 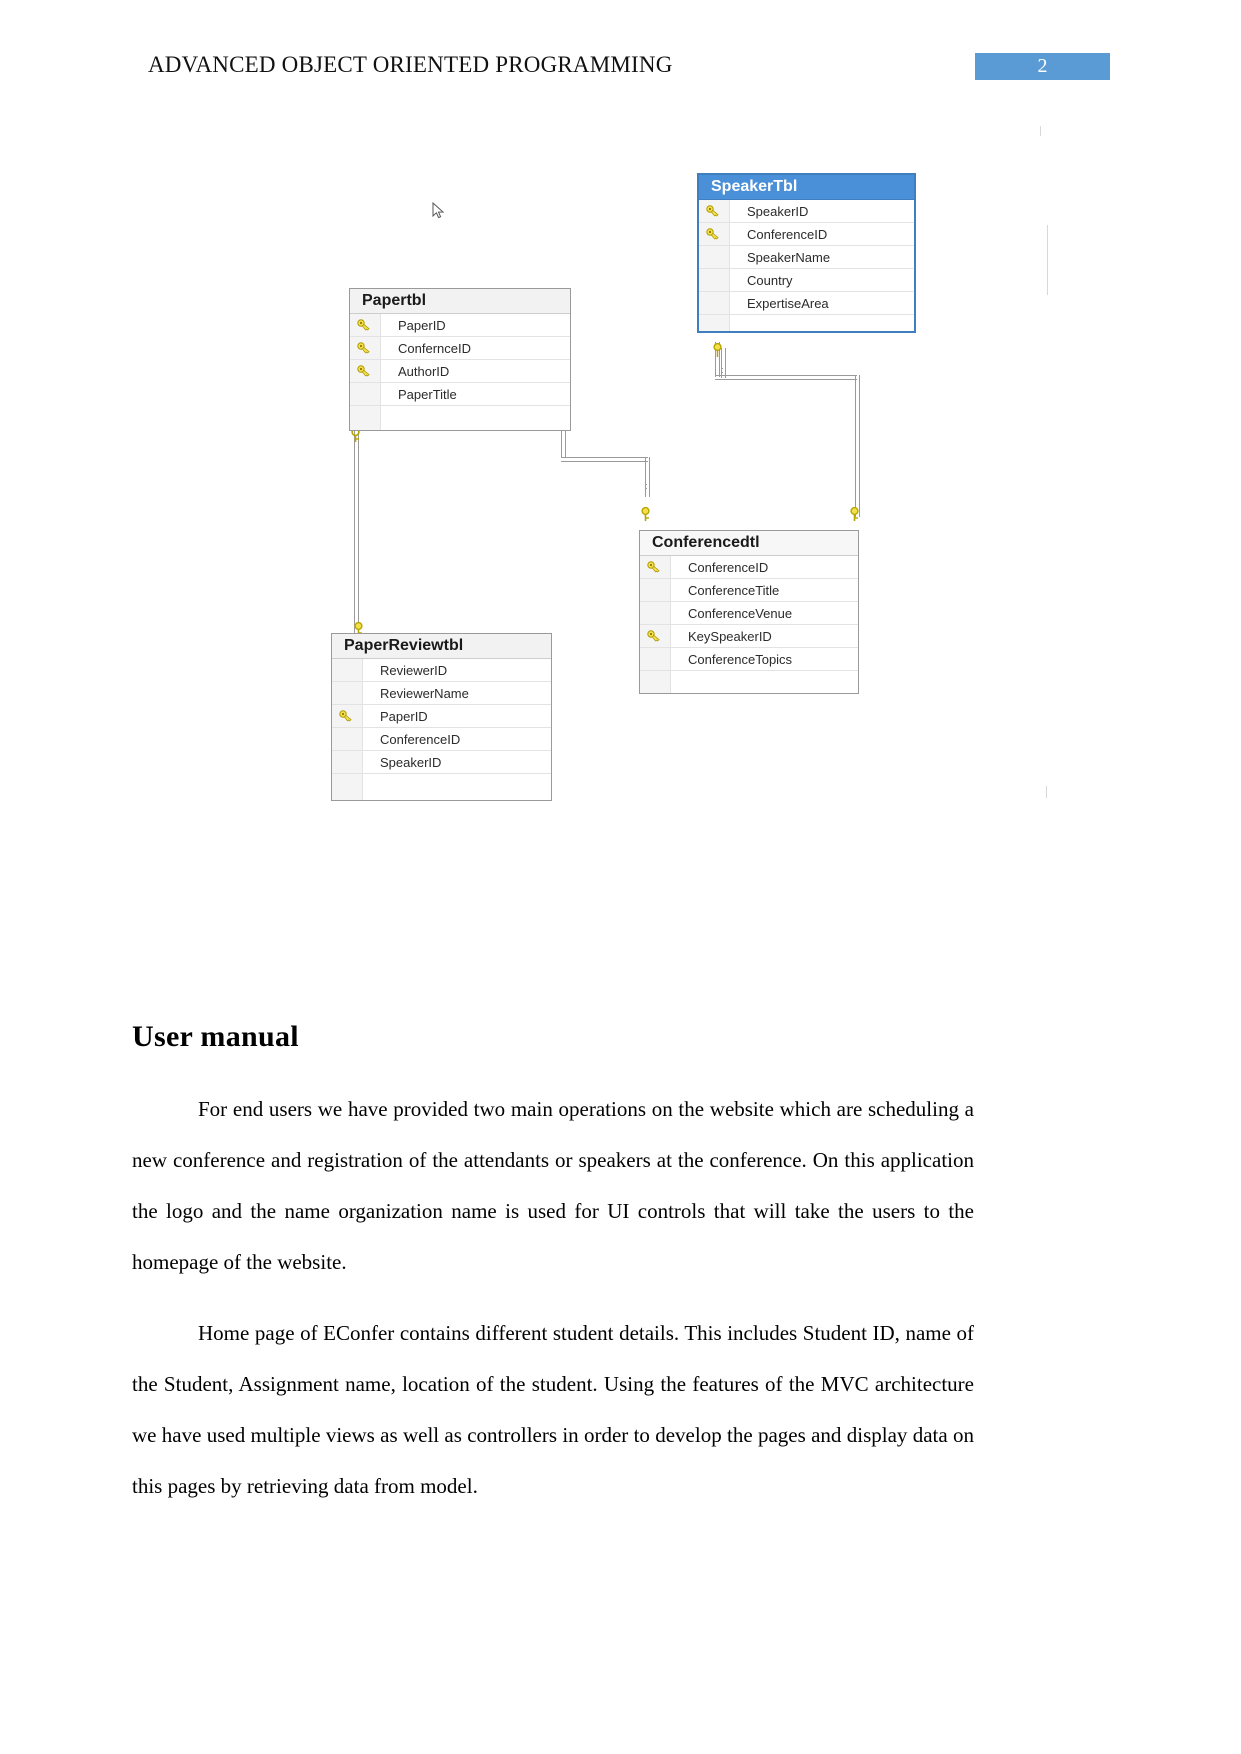 What do you see at coordinates (438, 210) in the screenshot?
I see `mouse-pointer-icon` at bounding box center [438, 210].